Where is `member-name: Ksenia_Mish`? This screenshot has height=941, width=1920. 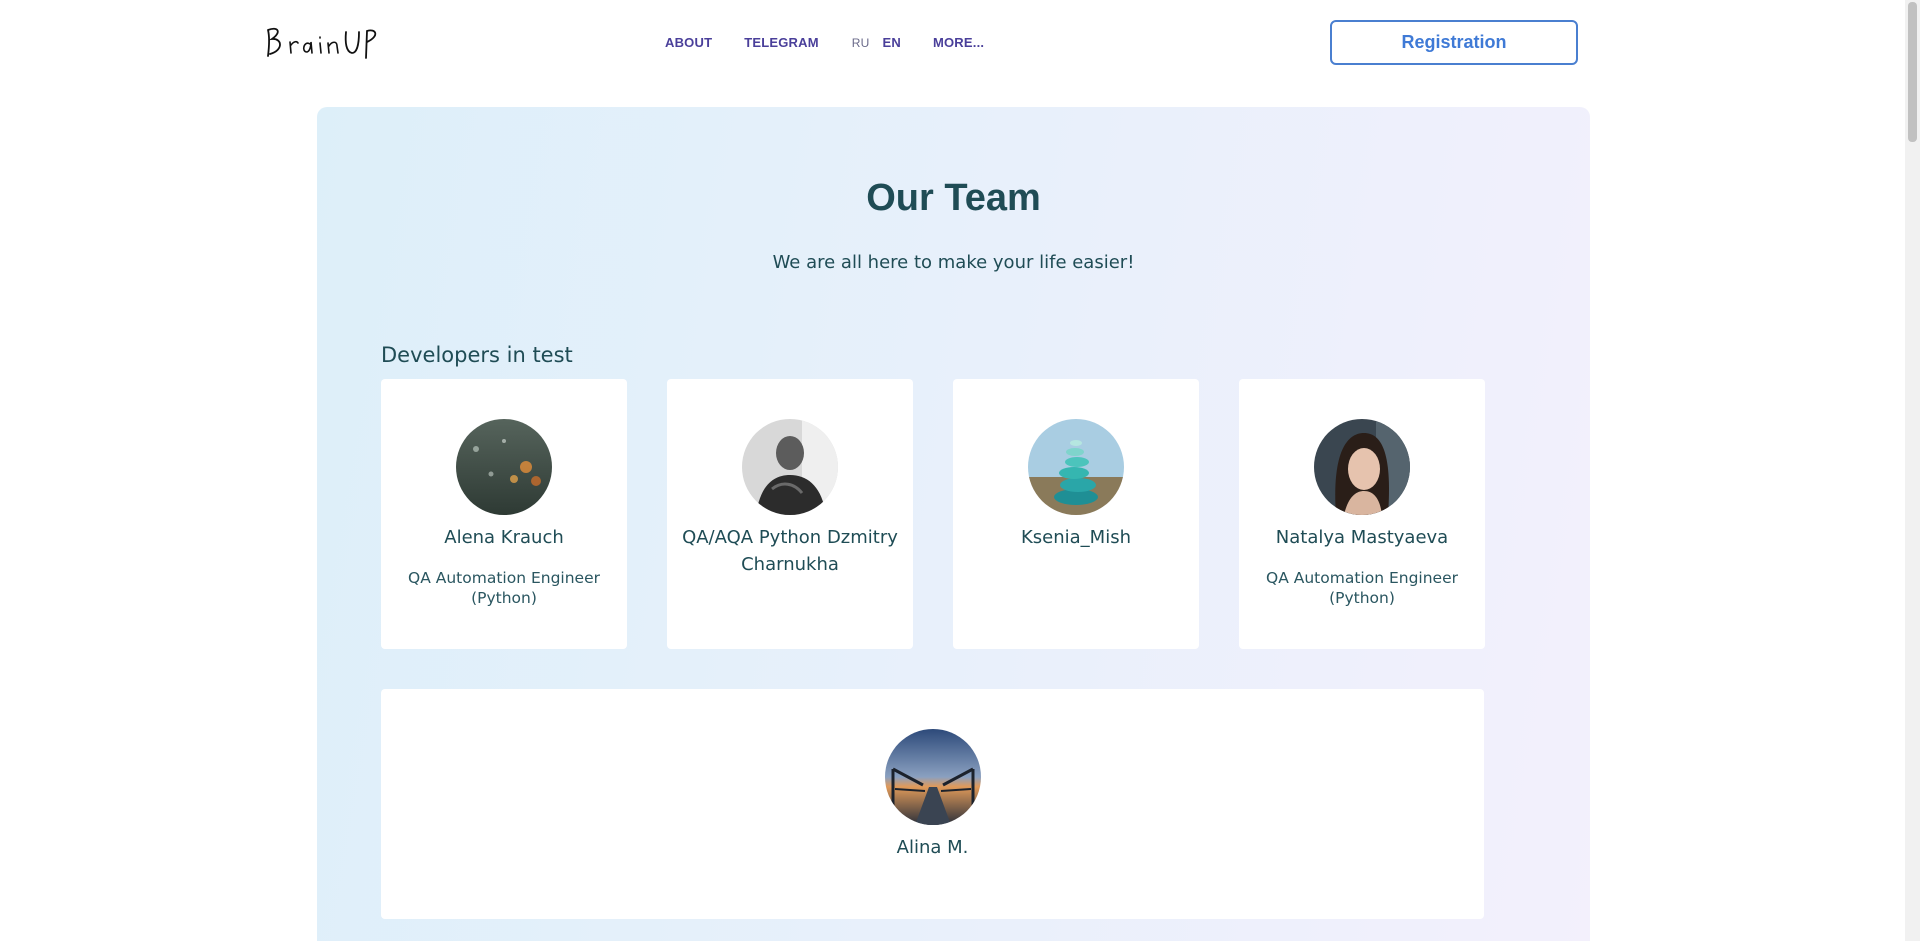 member-name: Ksenia_Mish is located at coordinates (1075, 537).